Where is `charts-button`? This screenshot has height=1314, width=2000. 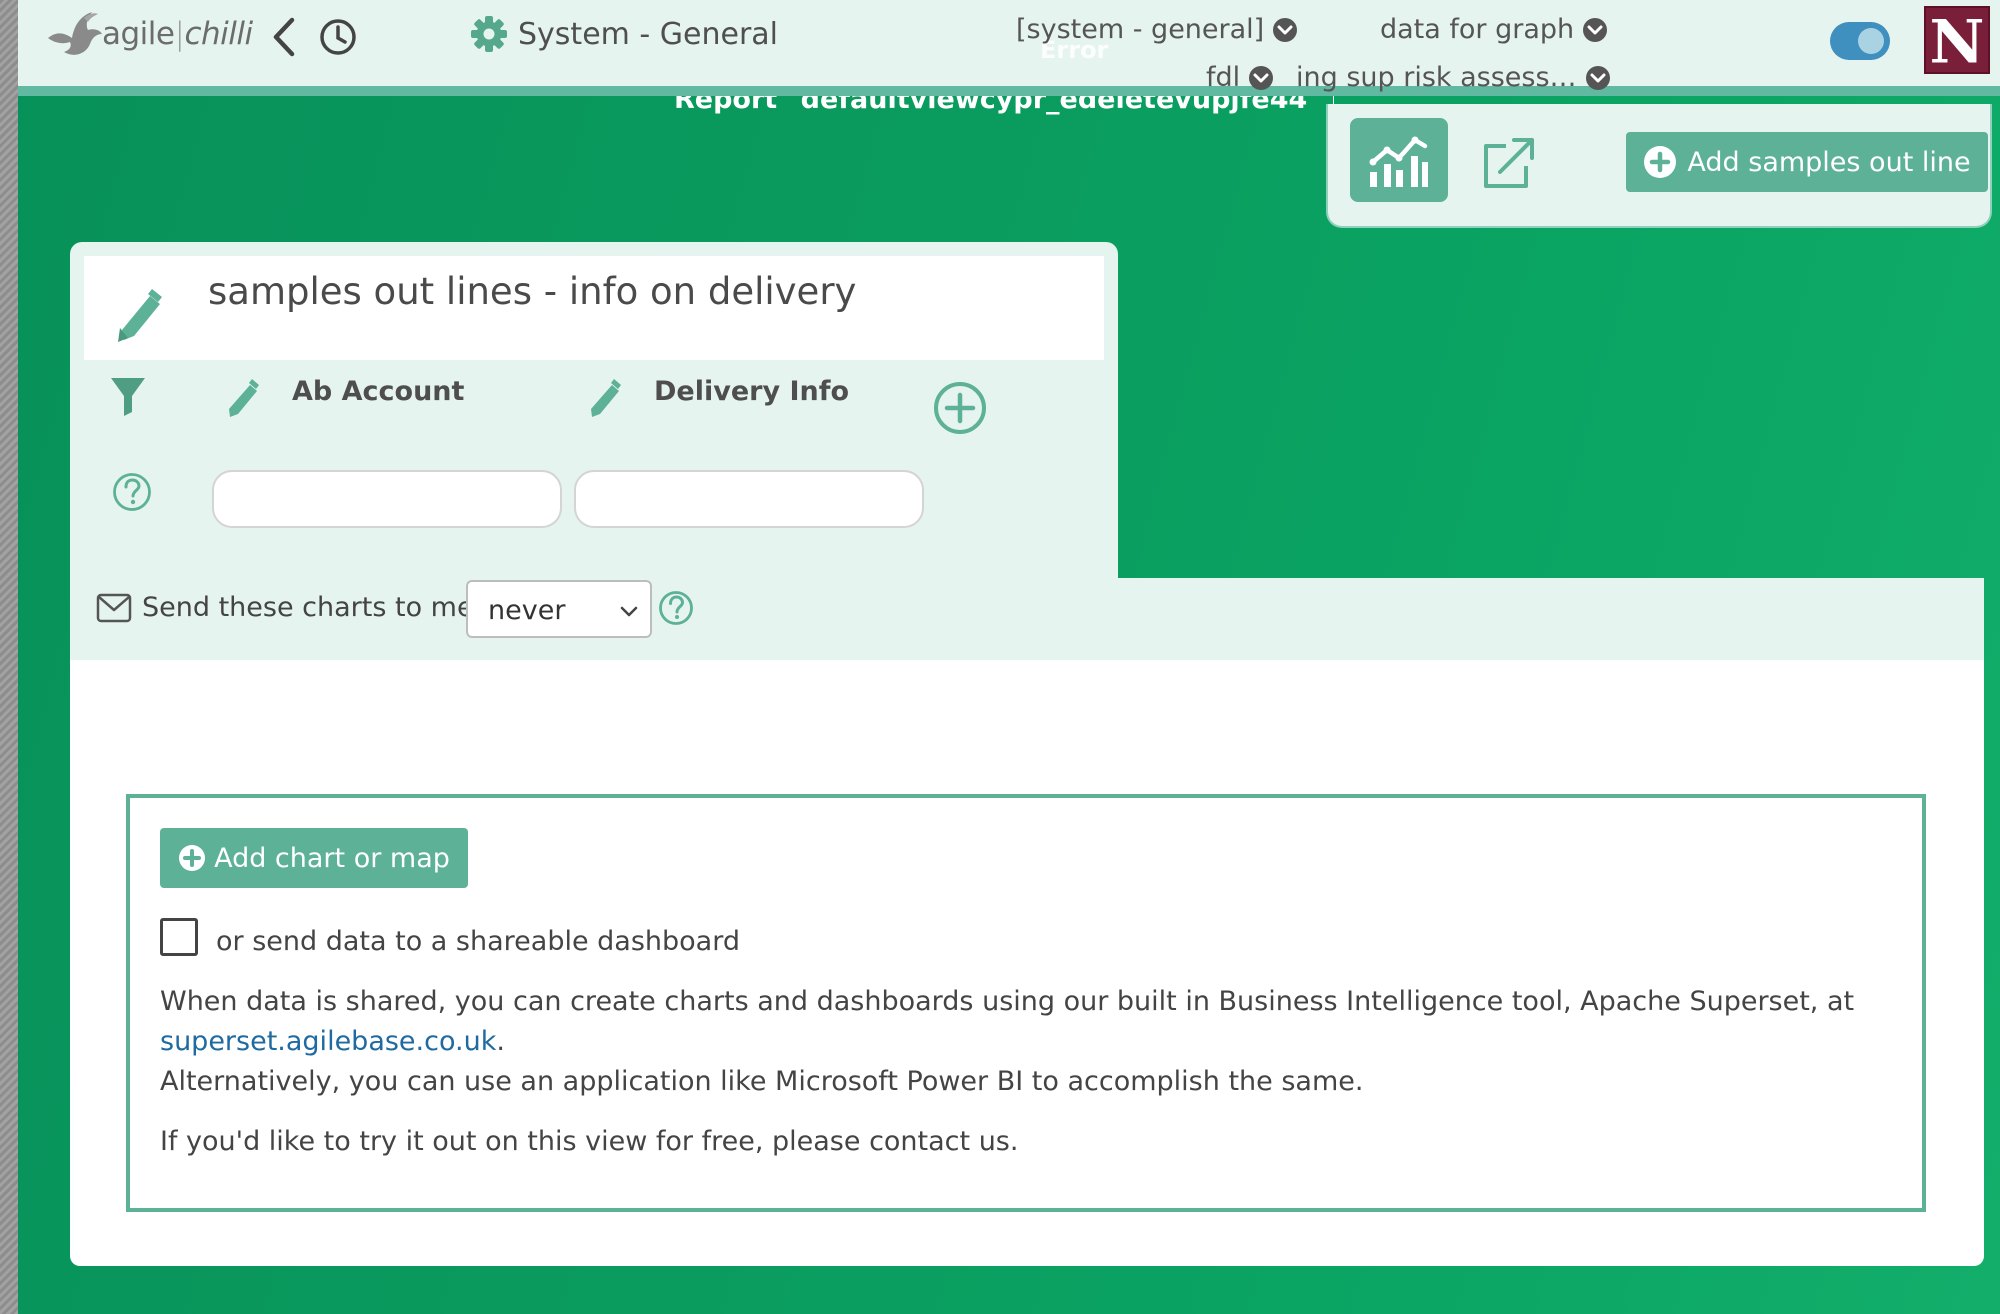
charts-button is located at coordinates (1399, 160).